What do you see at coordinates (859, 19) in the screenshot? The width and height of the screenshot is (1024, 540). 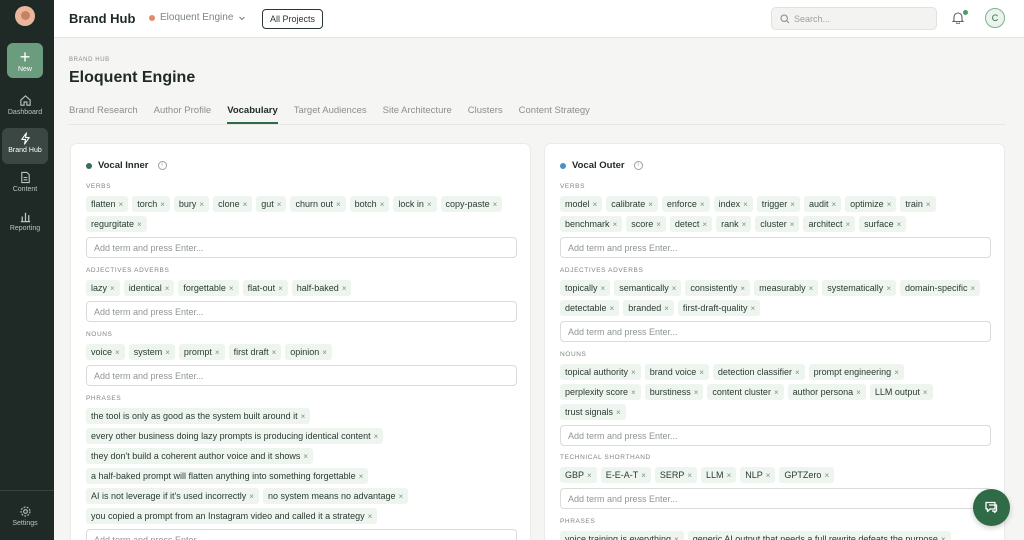 I see `search-input` at bounding box center [859, 19].